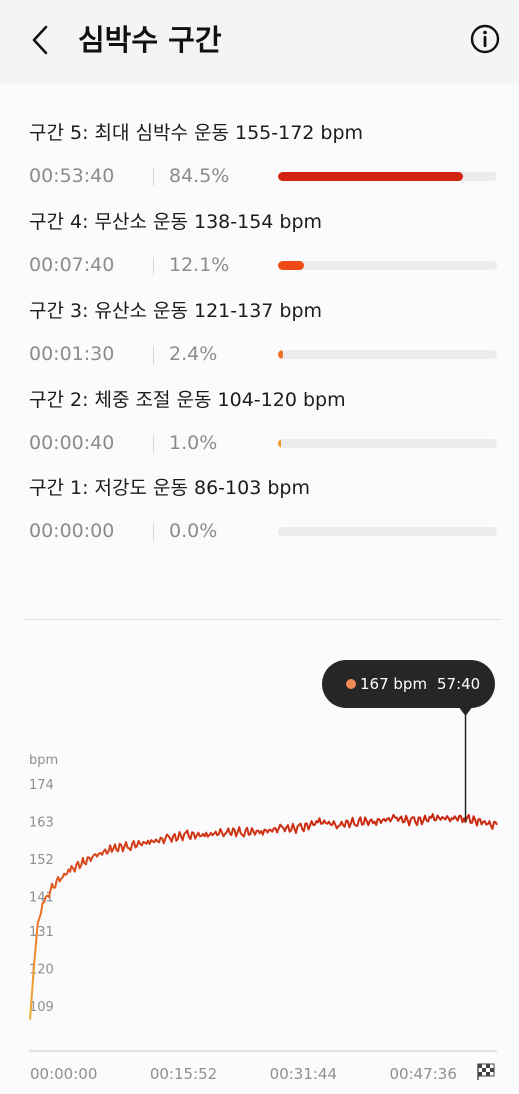 The image size is (519, 1094). I want to click on y-axis-label: bpm, so click(43, 760).